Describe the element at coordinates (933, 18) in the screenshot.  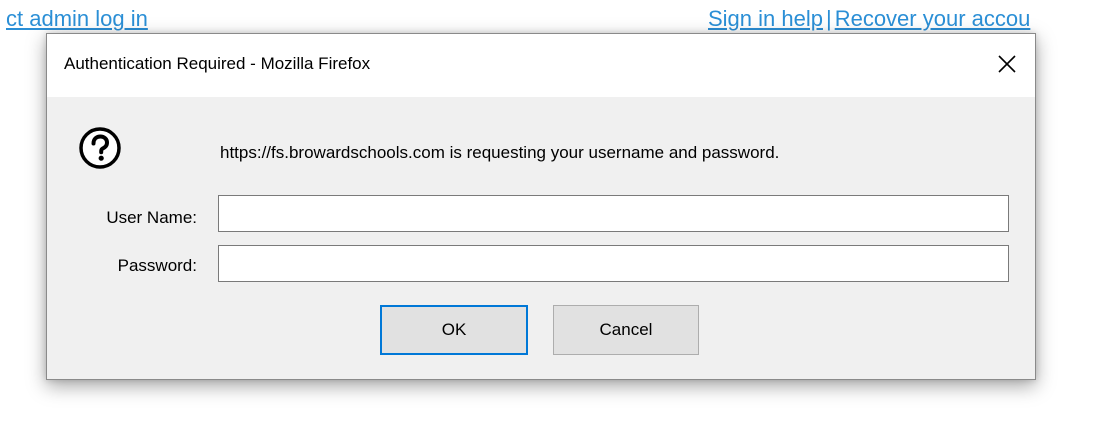
I see `recover-account-link: Recover your accou` at that location.